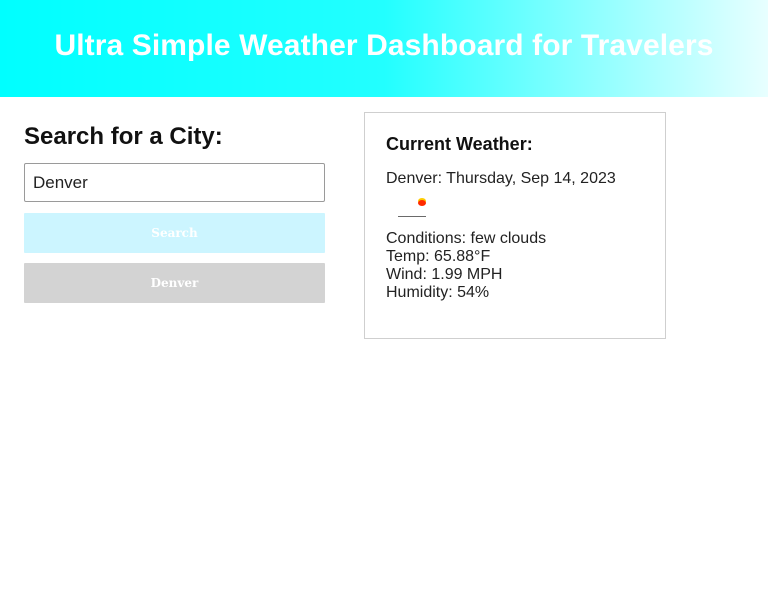  What do you see at coordinates (123, 136) in the screenshot?
I see `search-title: Search for a City:` at bounding box center [123, 136].